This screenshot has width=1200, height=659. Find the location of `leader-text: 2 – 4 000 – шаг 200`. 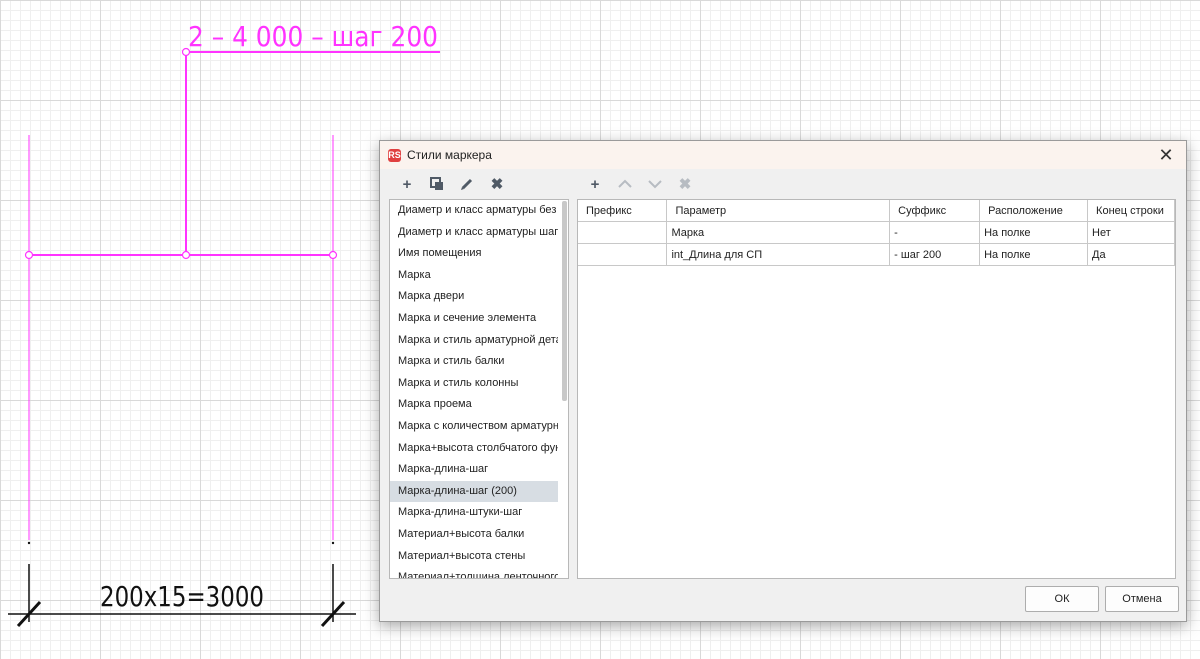

leader-text: 2 – 4 000 – шаг 200 is located at coordinates (313, 36).